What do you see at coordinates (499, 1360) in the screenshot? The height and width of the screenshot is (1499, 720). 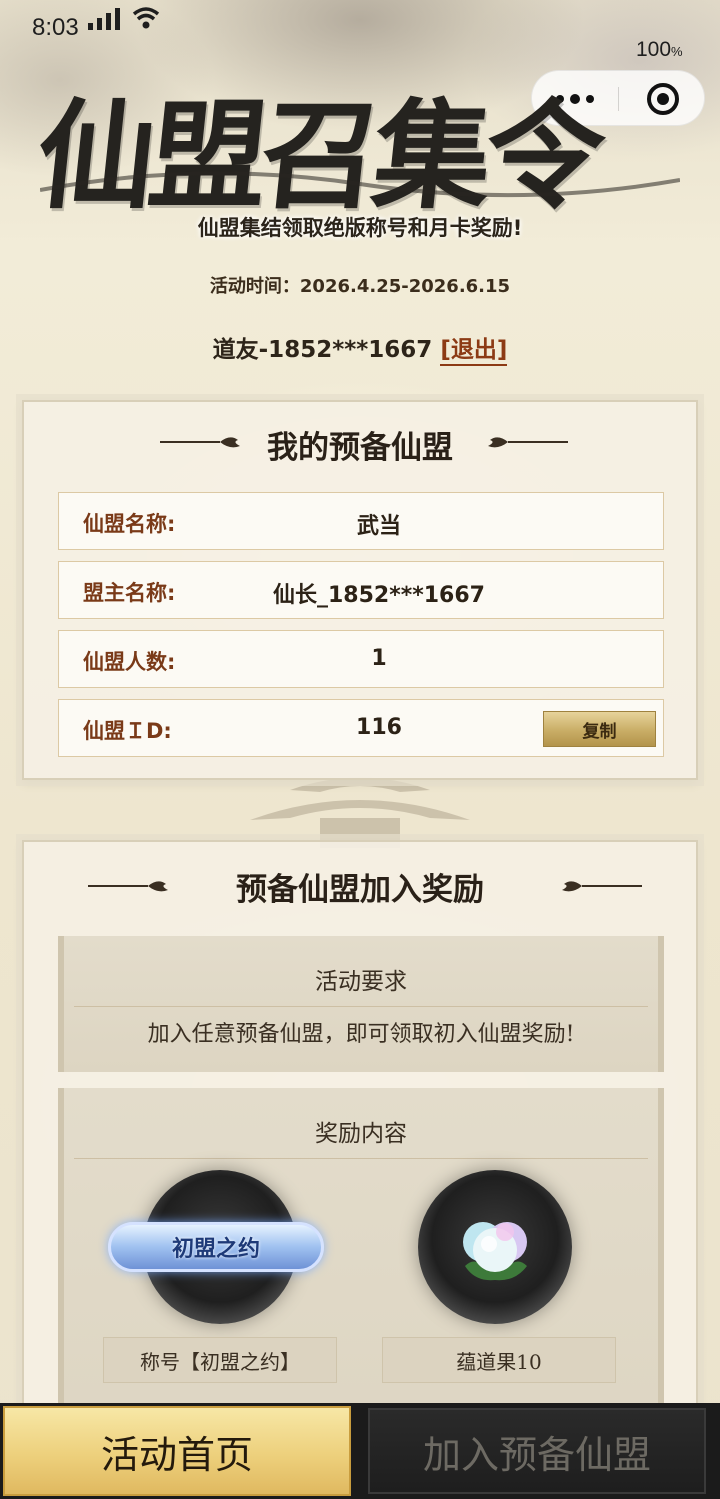 I see `reward-fruit-label: 蕴道果10` at bounding box center [499, 1360].